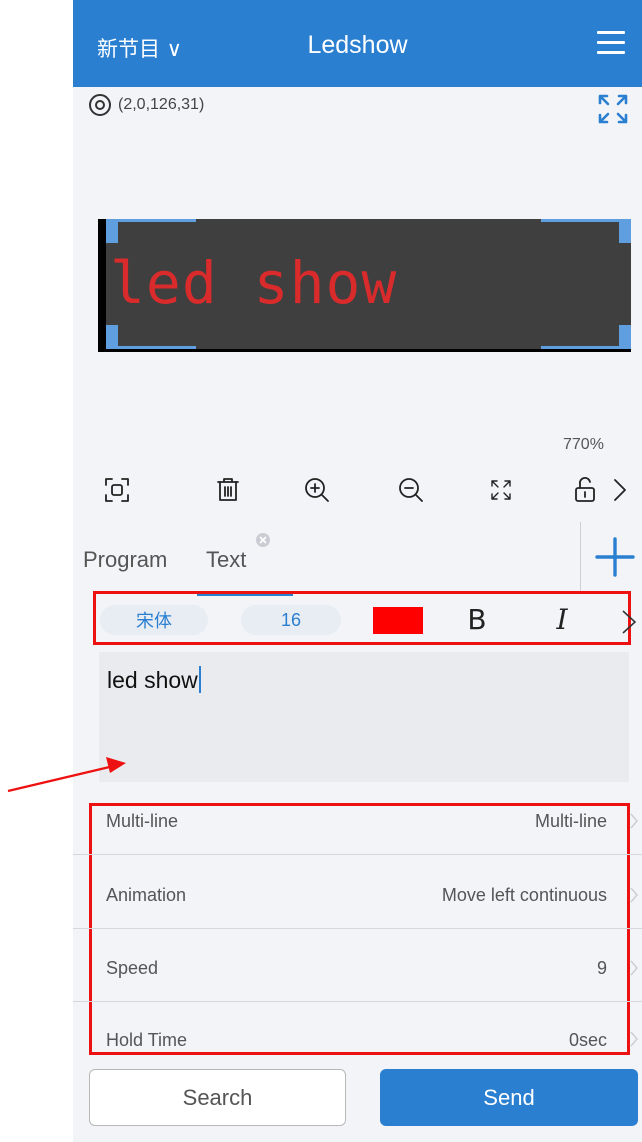 Image resolution: width=642 pixels, height=1142 pixels. Describe the element at coordinates (580, 558) in the screenshot. I see `tab-divider` at that location.